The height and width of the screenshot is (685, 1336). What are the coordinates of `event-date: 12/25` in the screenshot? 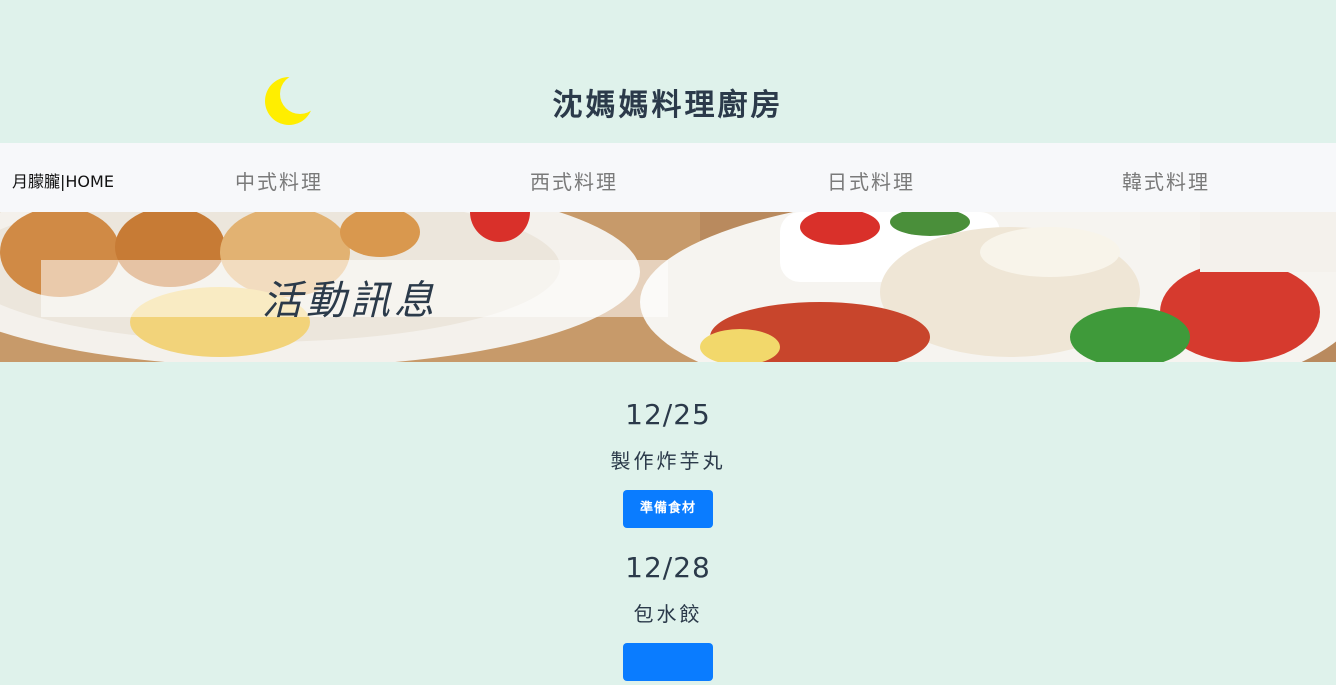 It's located at (668, 414).